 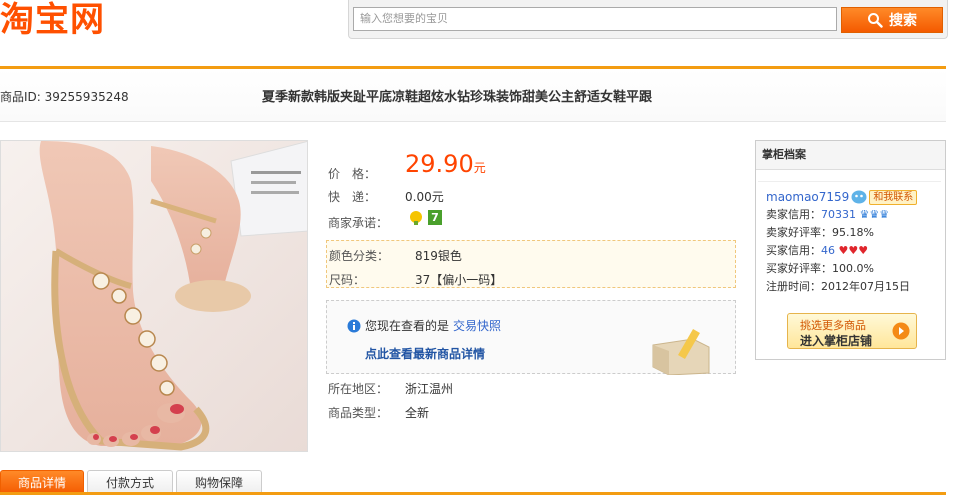 I want to click on enter-shop-button: 挑选更多商品 进入掌柜店铺, so click(x=852, y=331).